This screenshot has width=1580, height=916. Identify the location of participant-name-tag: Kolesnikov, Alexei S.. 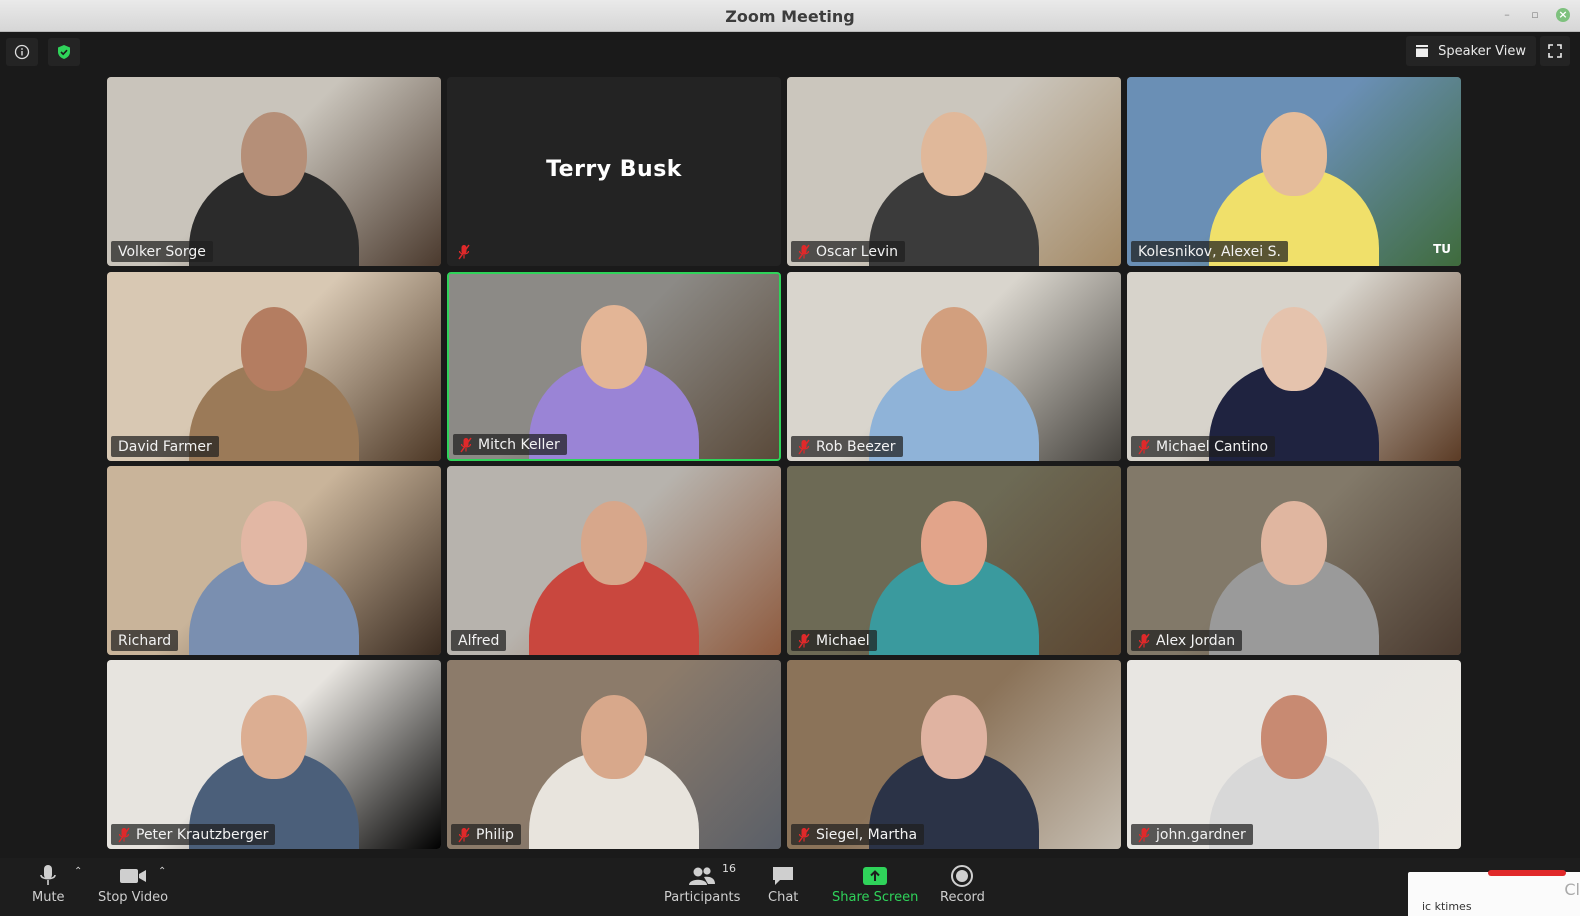
(1209, 251).